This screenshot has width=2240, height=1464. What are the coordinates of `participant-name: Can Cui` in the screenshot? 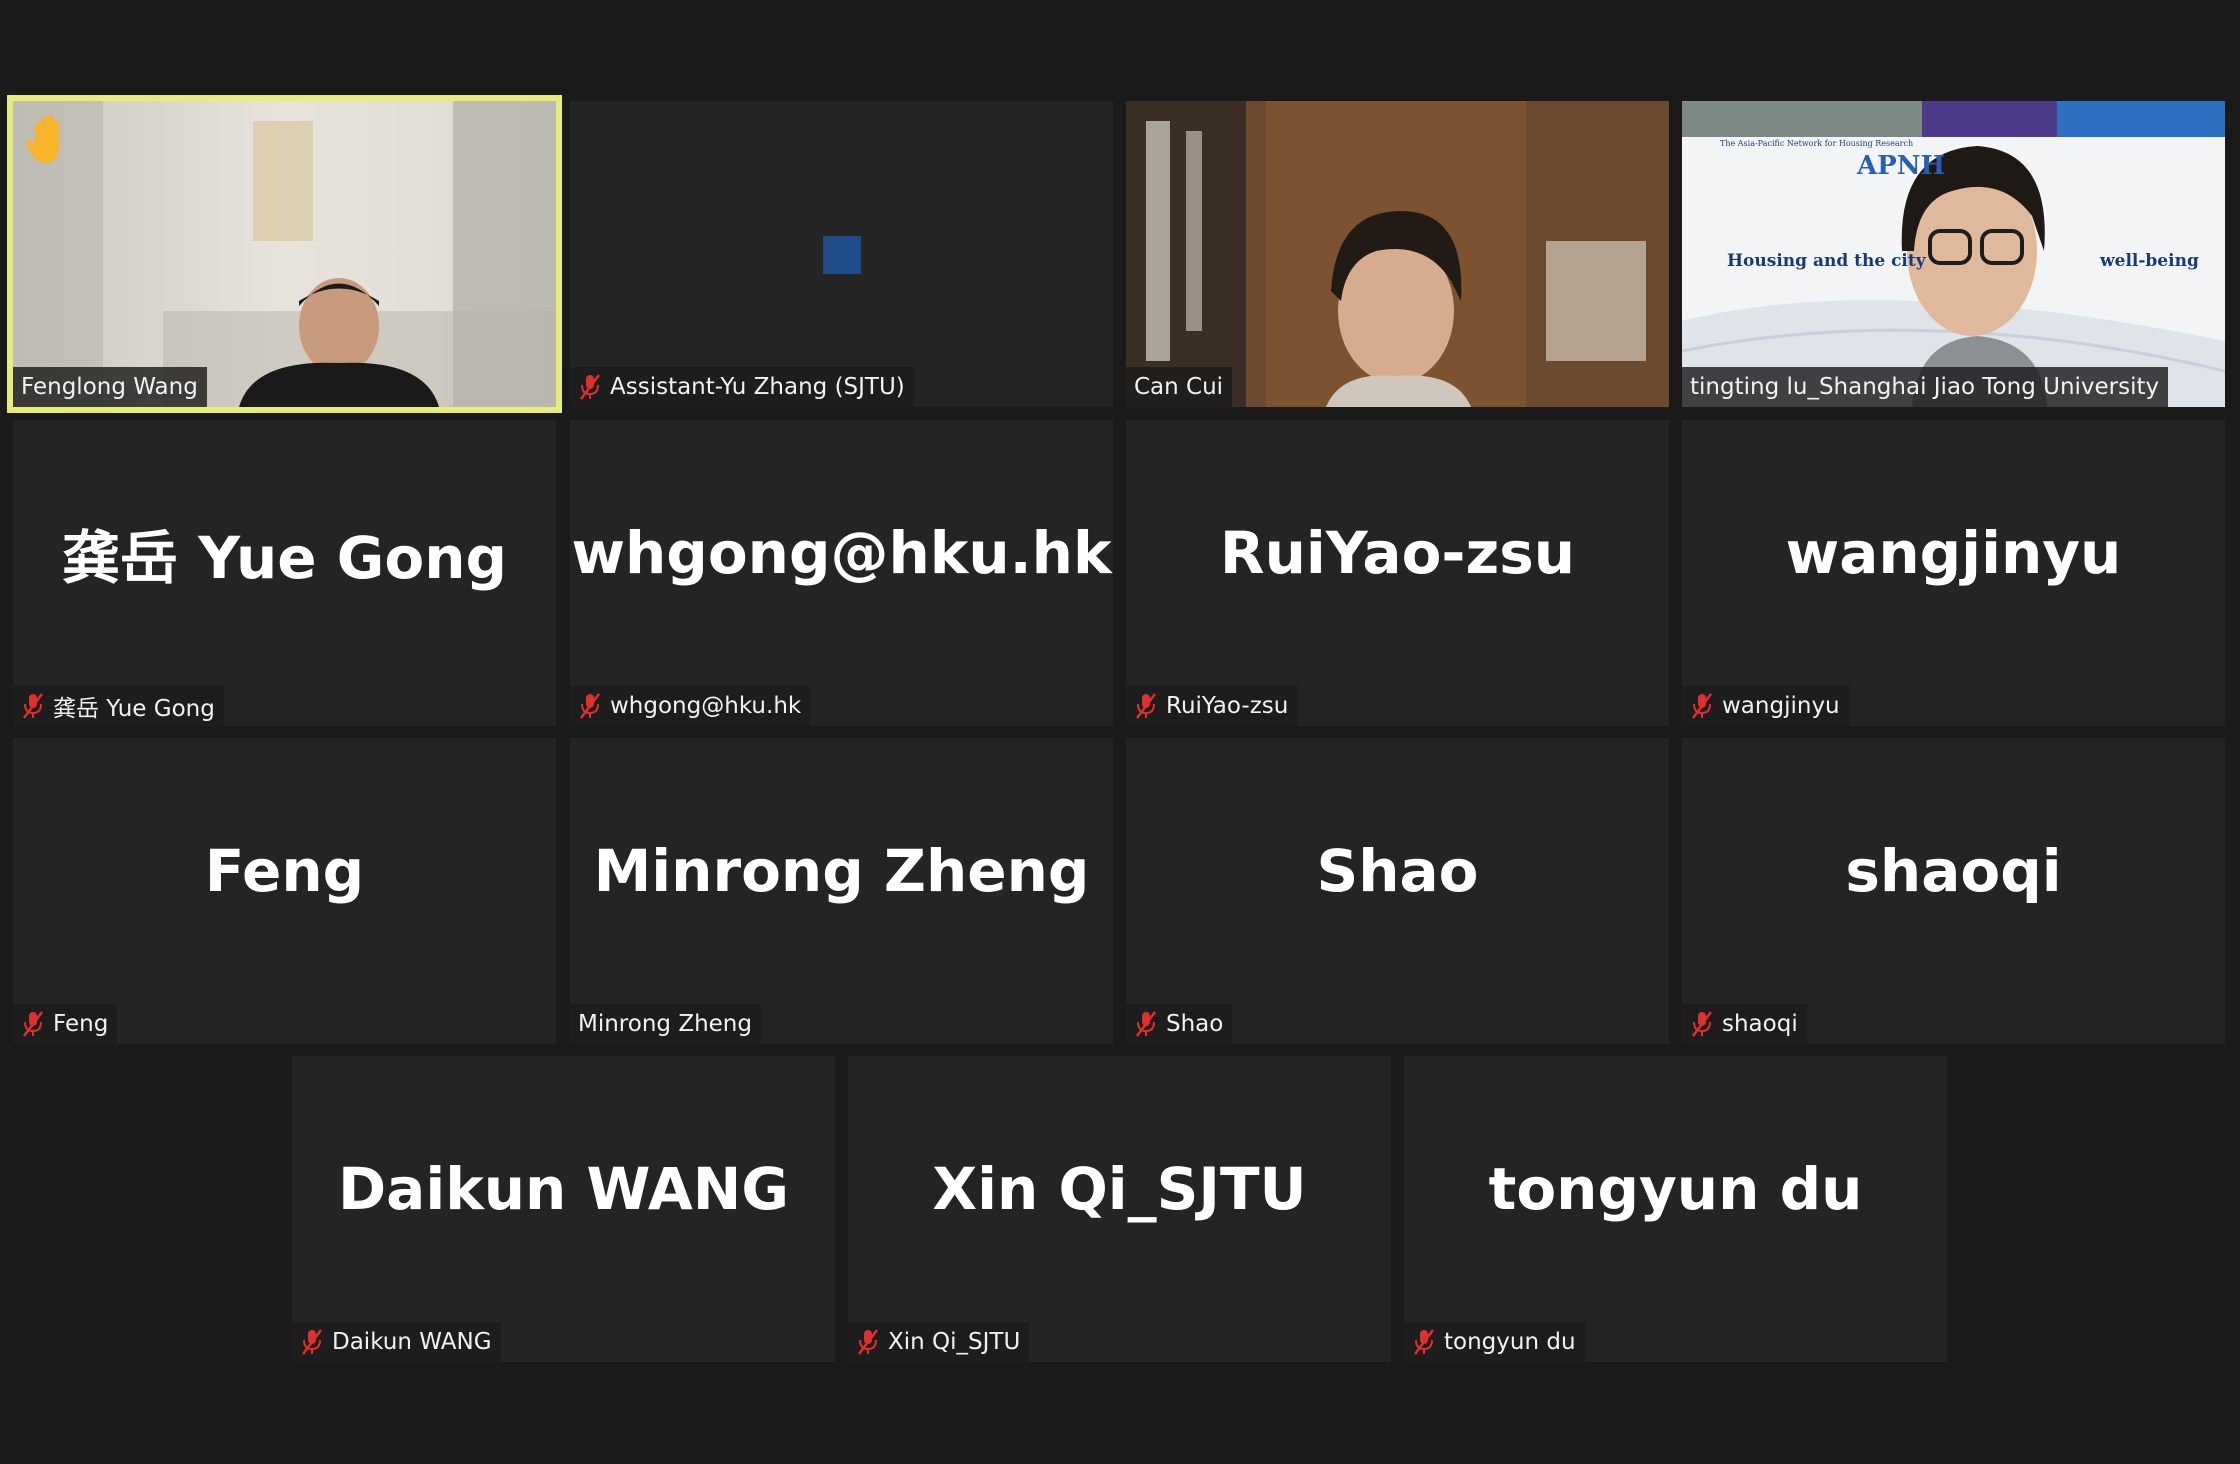 It's located at (1179, 387).